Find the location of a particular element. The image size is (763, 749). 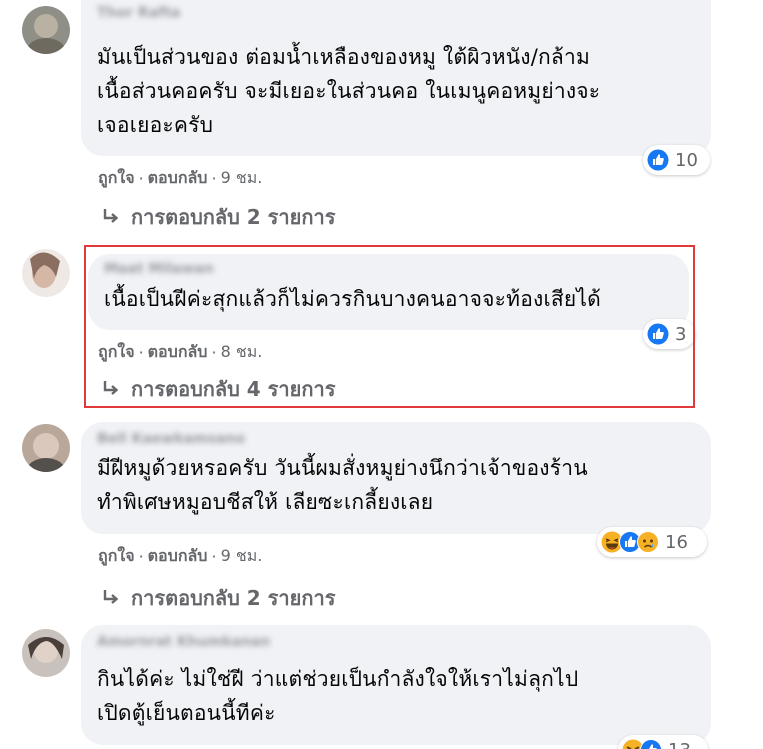

reaction-count: 3 is located at coordinates (681, 334).